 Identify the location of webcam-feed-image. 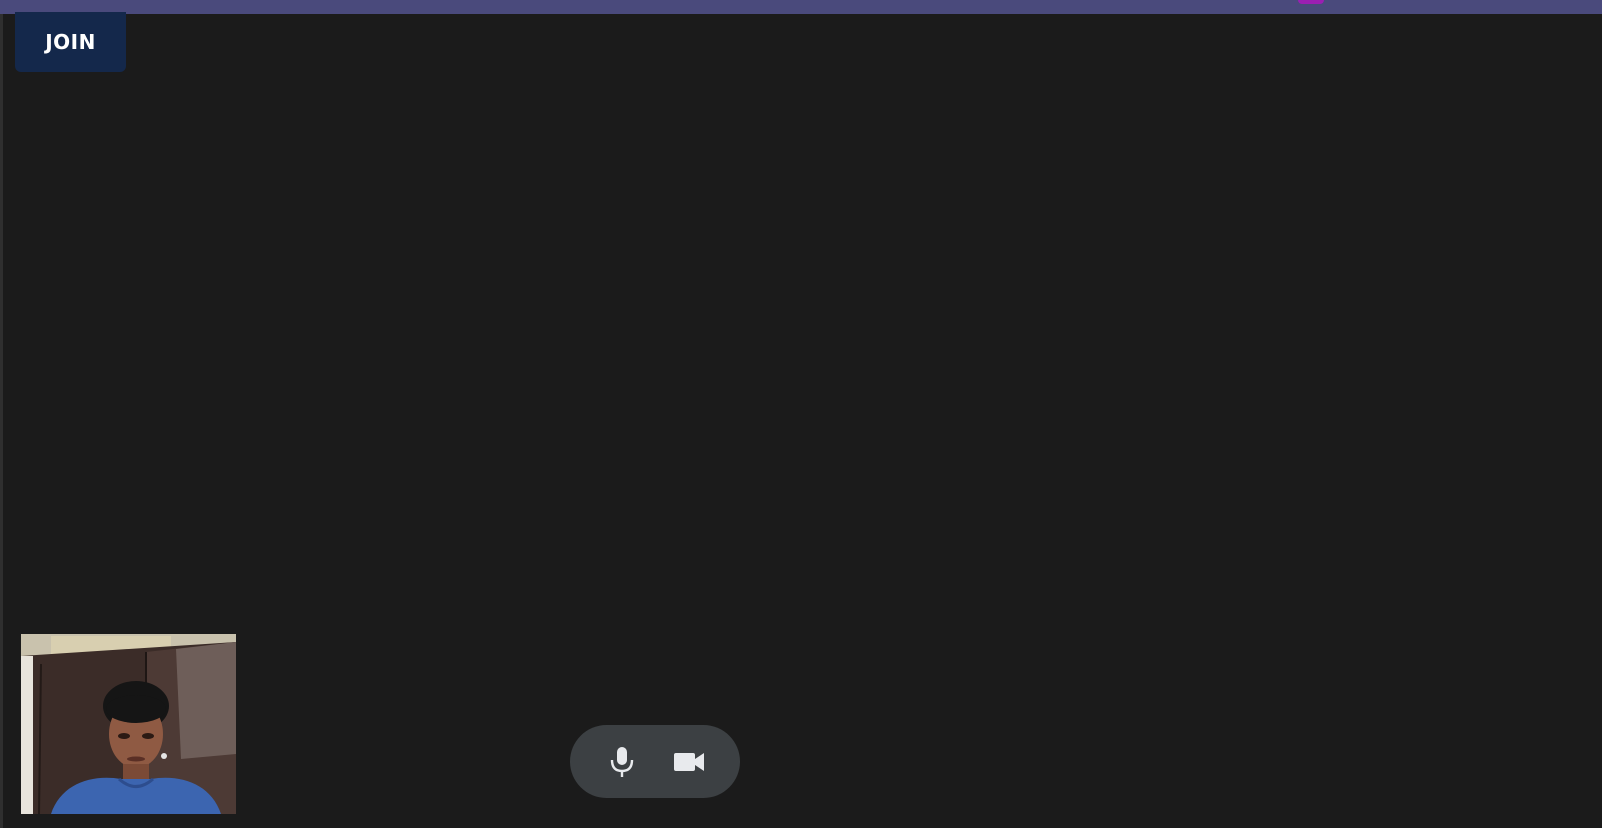
(128, 724).